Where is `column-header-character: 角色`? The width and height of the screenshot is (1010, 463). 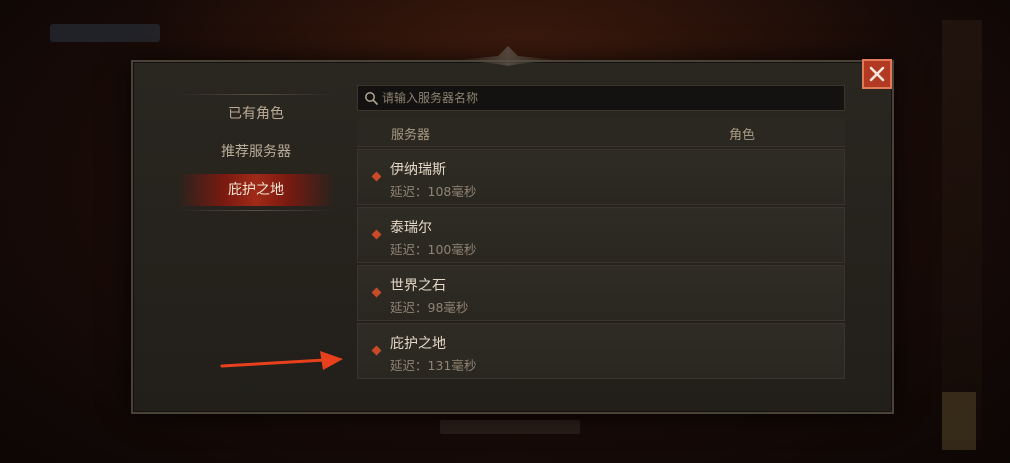
column-header-character: 角色 is located at coordinates (742, 135).